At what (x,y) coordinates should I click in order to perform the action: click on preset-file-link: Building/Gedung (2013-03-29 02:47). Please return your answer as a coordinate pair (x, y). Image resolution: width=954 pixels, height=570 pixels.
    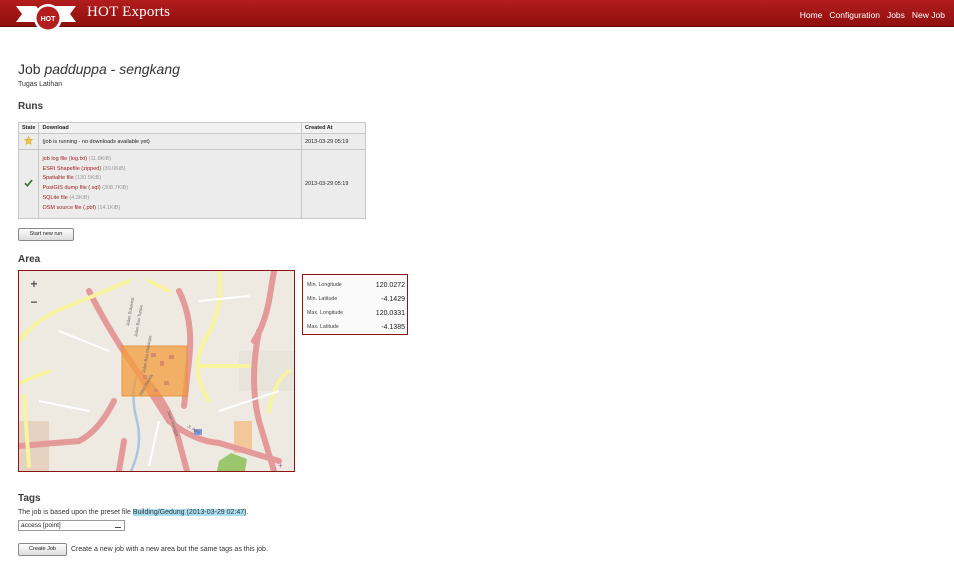
    Looking at the image, I should click on (189, 512).